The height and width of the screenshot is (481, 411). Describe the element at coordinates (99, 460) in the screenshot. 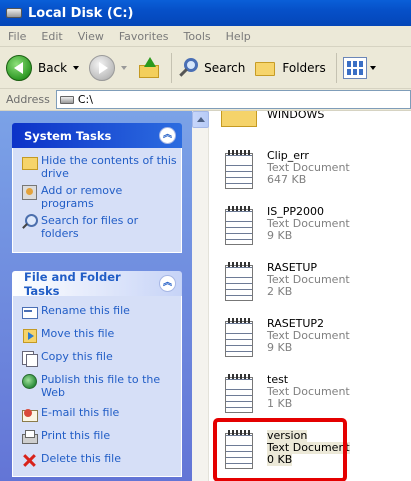

I see `task-delete-file: Delete this file` at that location.